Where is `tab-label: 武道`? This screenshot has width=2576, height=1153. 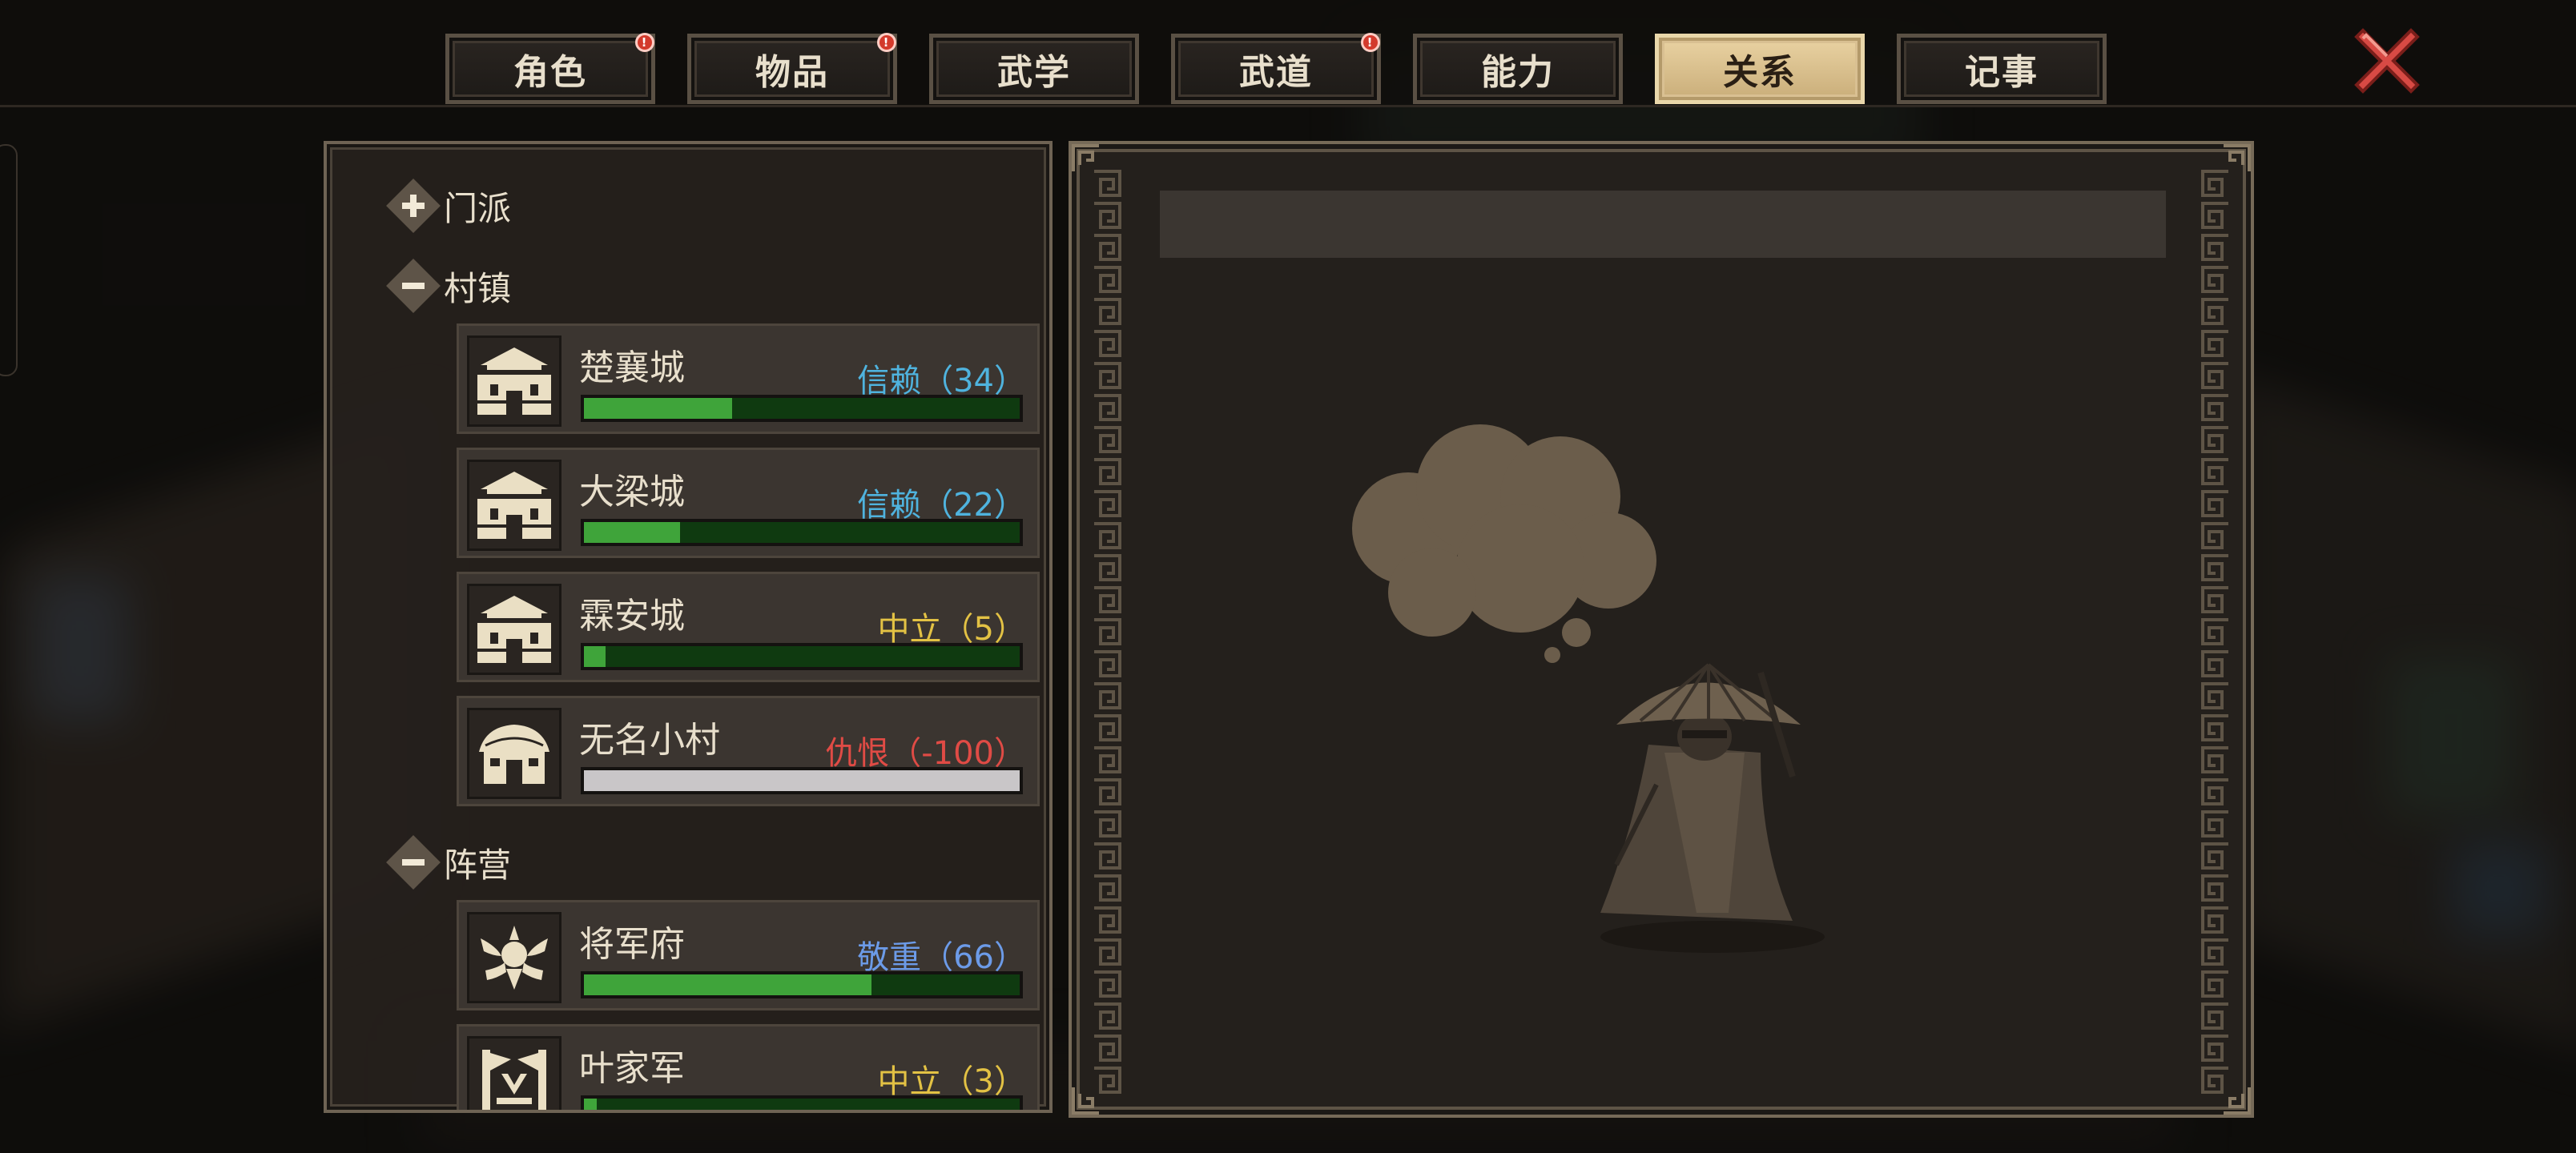
tab-label: 武道 is located at coordinates (1276, 73).